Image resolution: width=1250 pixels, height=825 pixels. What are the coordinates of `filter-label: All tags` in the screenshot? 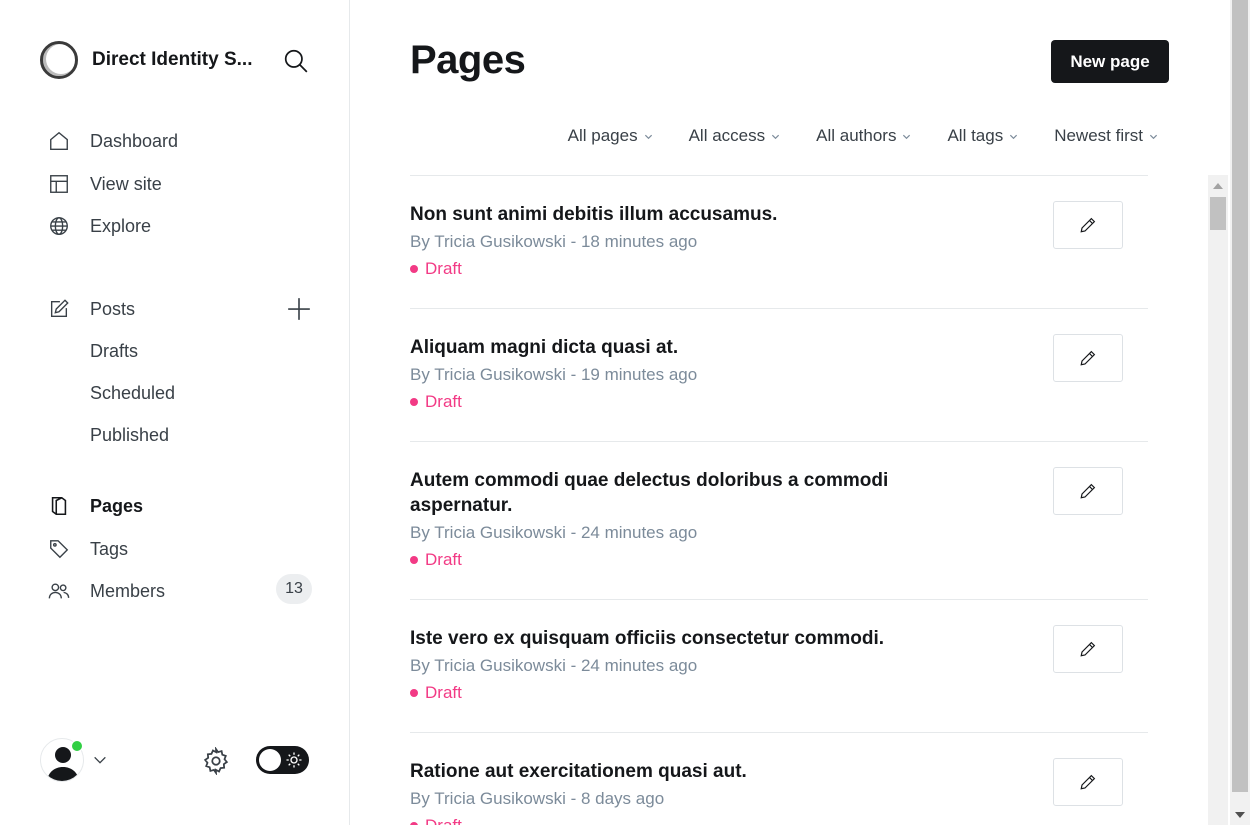 It's located at (975, 135).